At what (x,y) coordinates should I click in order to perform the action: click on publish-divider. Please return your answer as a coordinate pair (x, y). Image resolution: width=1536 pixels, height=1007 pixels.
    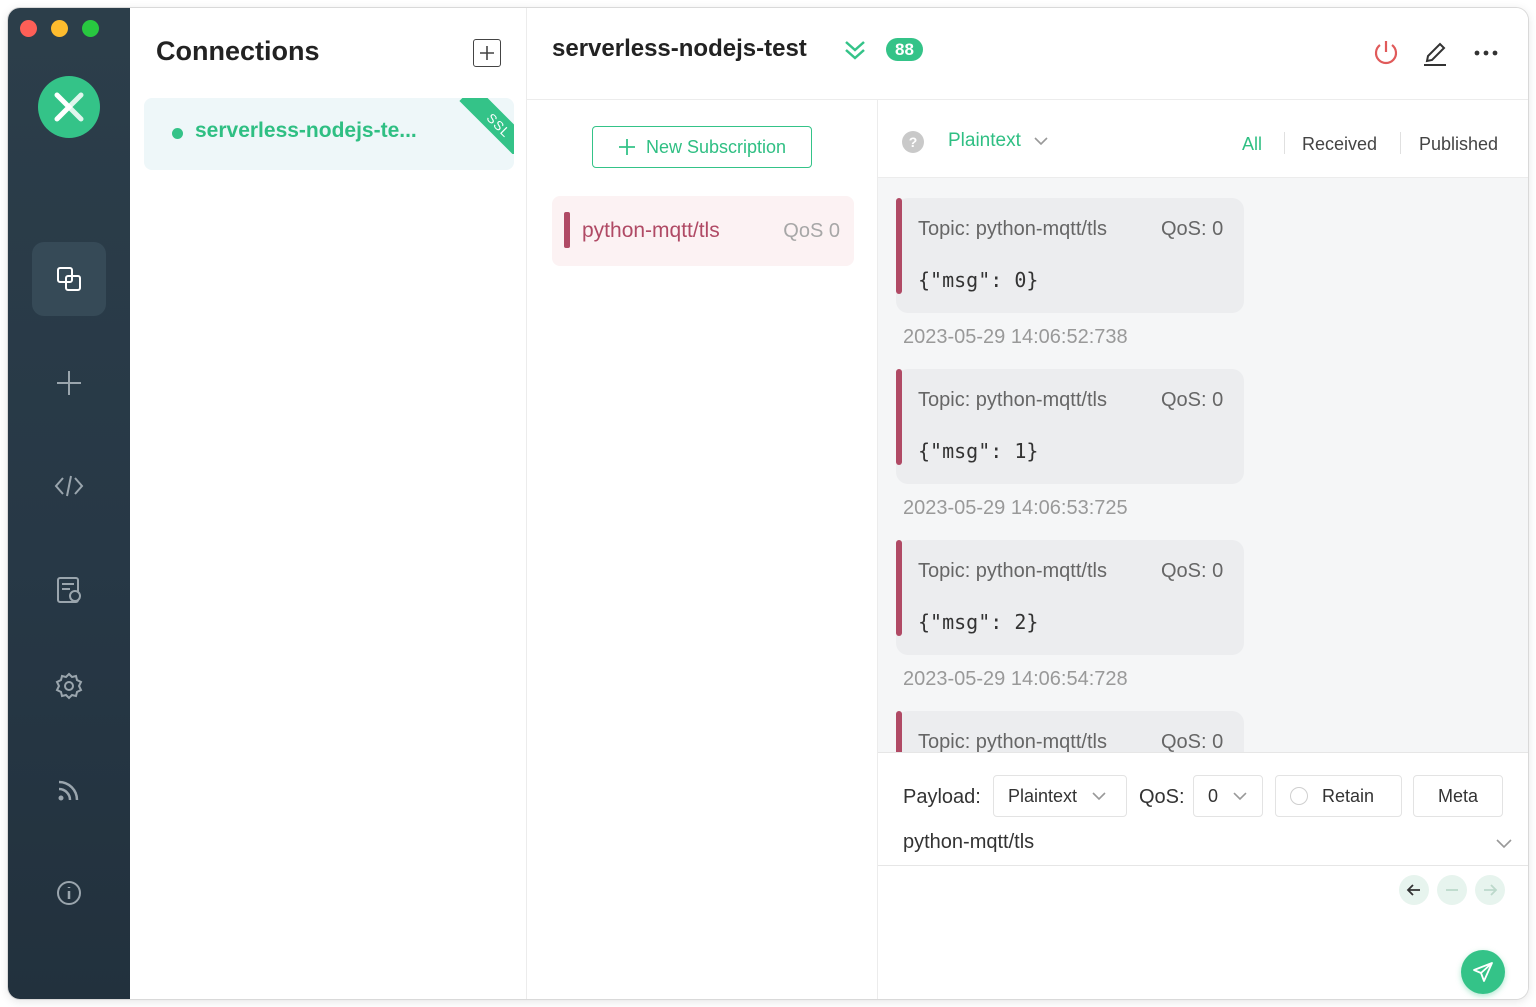
    Looking at the image, I should click on (1203, 865).